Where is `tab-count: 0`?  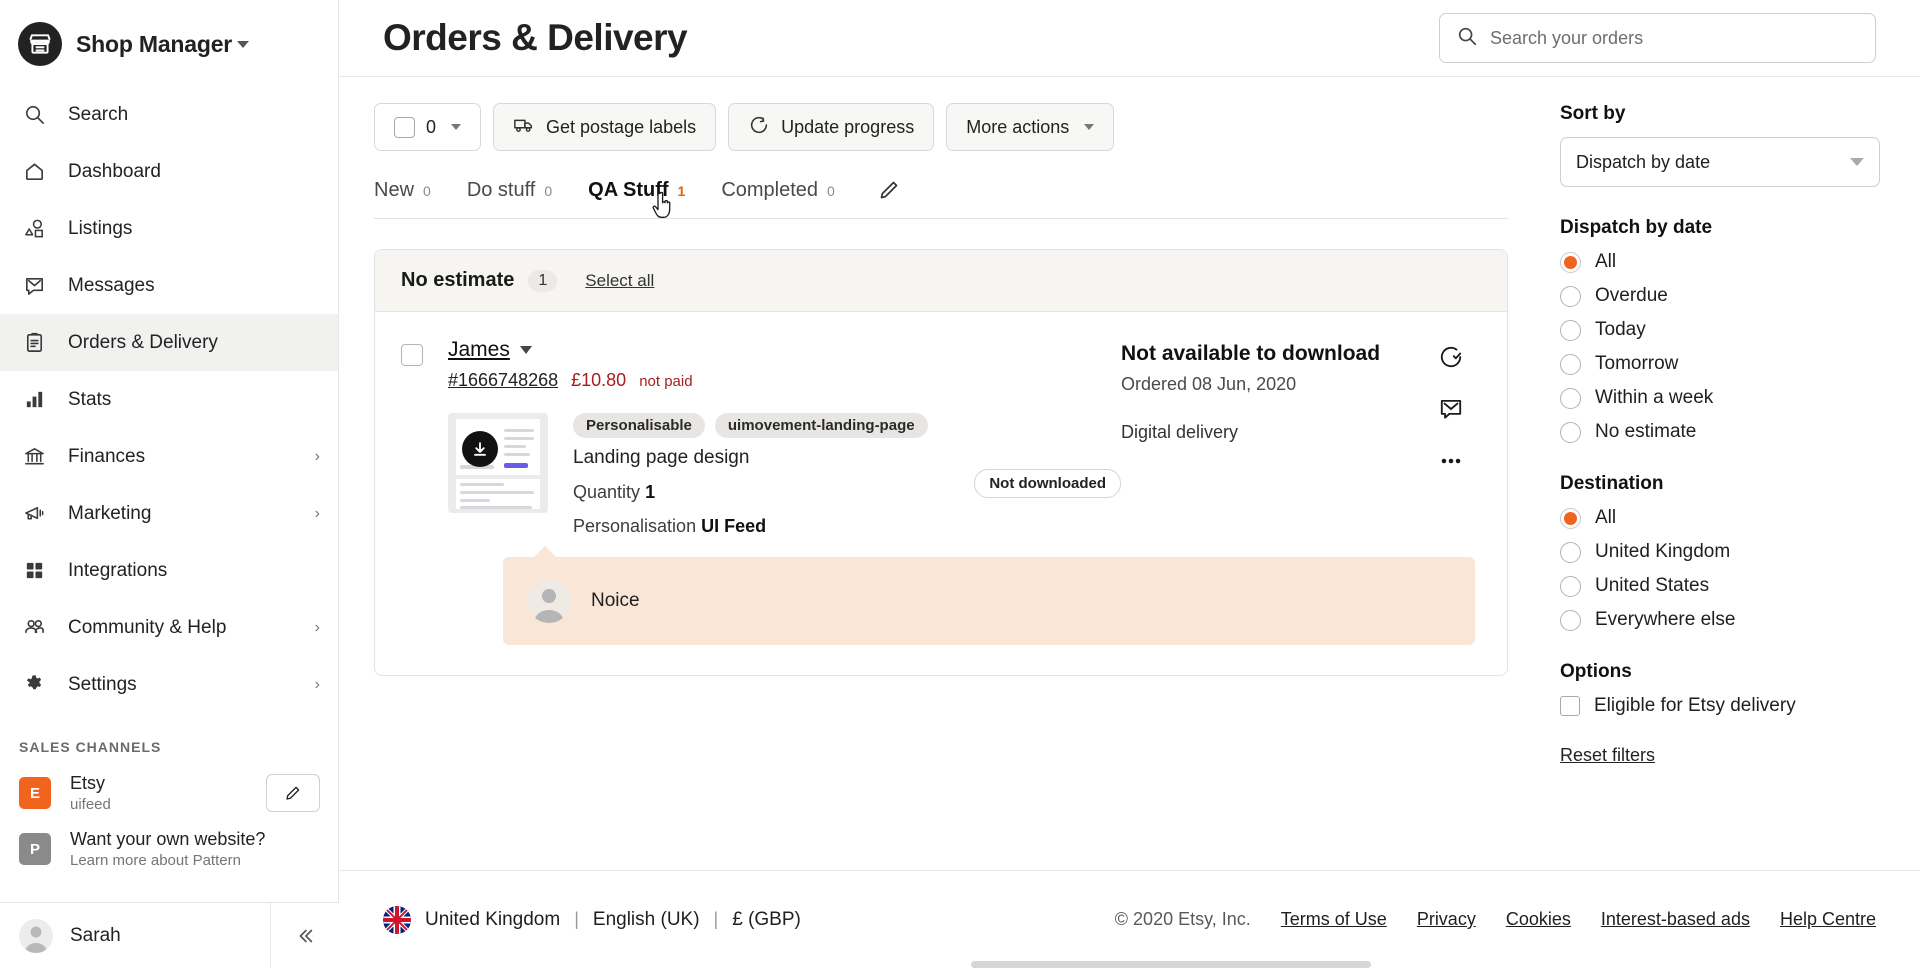 tab-count: 0 is located at coordinates (427, 190).